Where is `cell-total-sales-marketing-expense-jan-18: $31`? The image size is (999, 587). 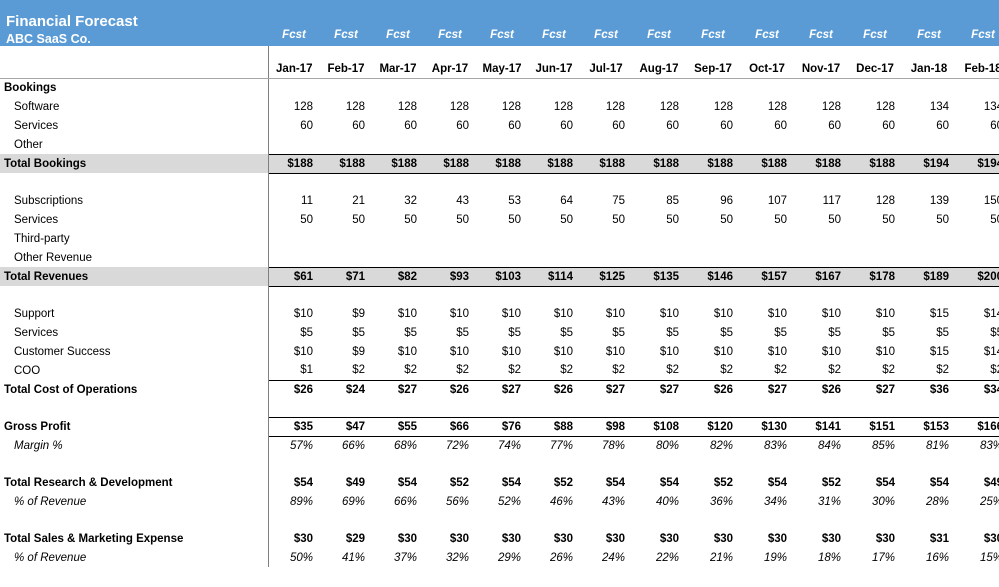
cell-total-sales-marketing-expense-jan-18: $31 is located at coordinates (939, 538).